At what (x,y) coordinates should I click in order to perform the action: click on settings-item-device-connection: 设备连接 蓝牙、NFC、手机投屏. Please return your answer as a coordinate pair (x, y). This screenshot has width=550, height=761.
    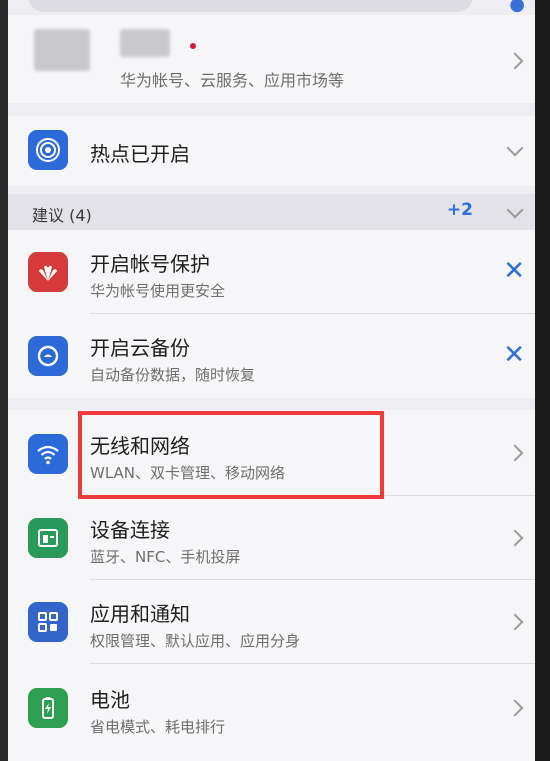
    Looking at the image, I should click on (271, 538).